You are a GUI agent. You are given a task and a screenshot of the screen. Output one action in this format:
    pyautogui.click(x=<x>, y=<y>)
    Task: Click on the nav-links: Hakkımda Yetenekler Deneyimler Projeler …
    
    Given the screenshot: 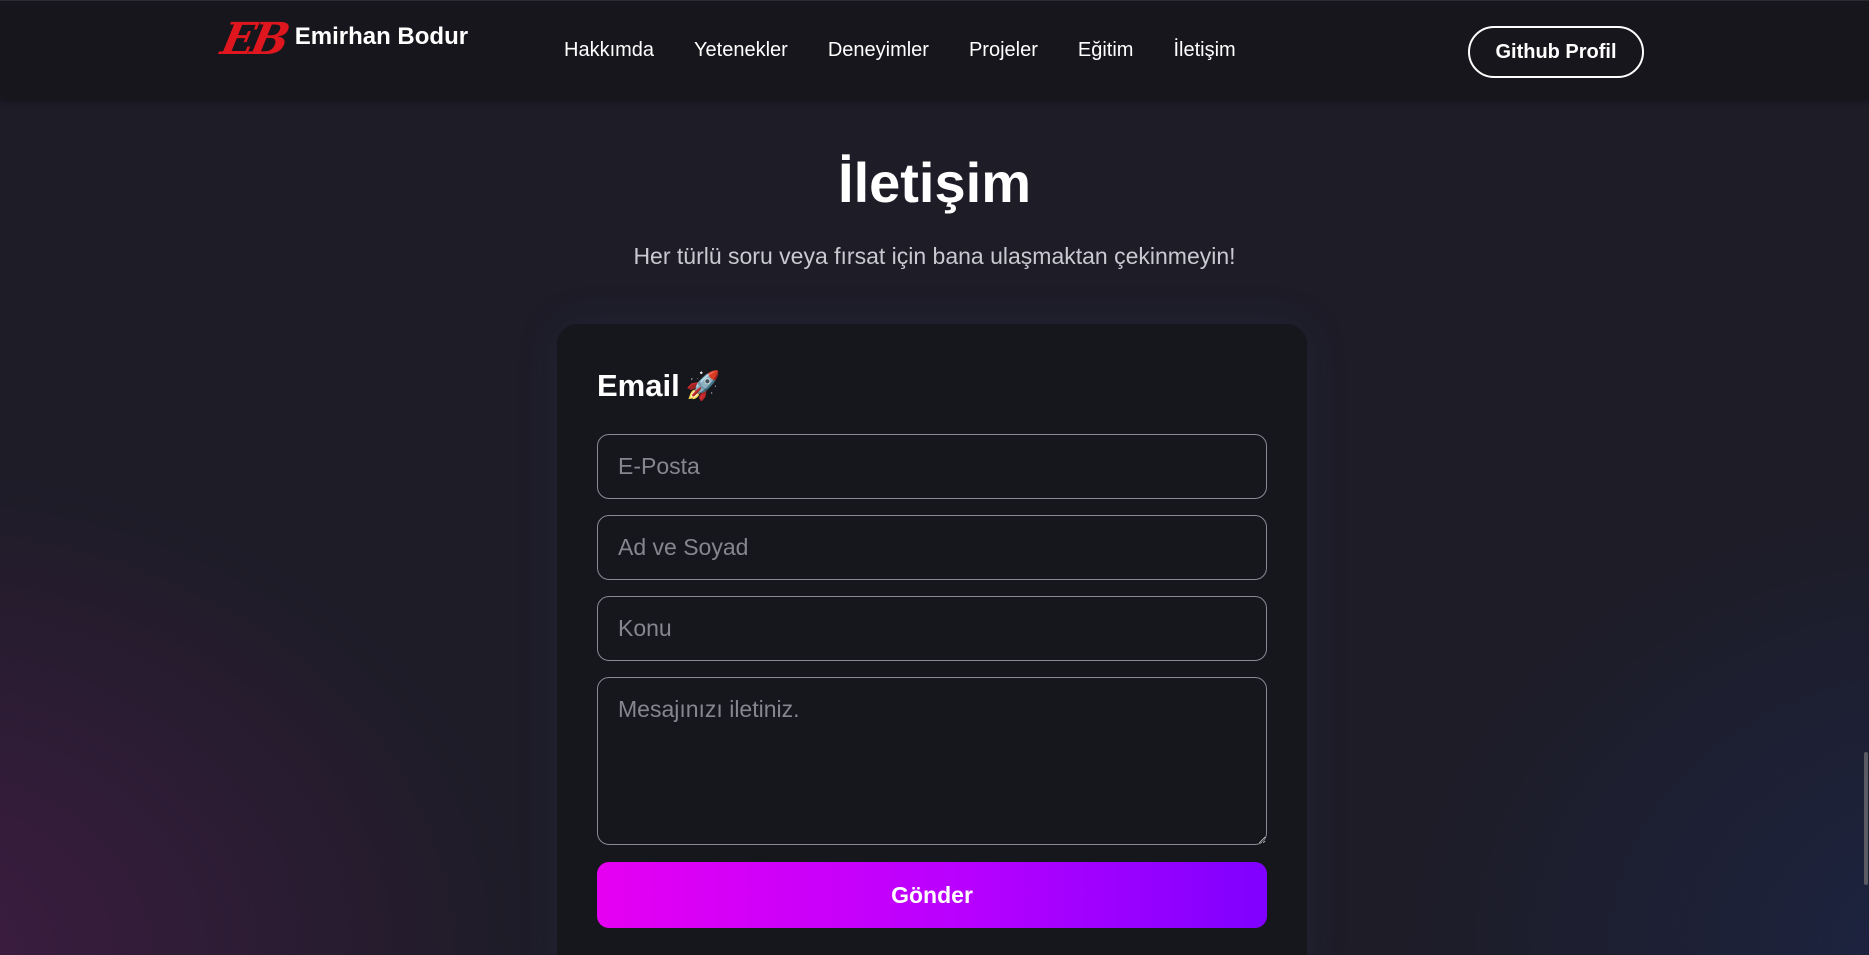 What is the action you would take?
    pyautogui.click(x=900, y=50)
    